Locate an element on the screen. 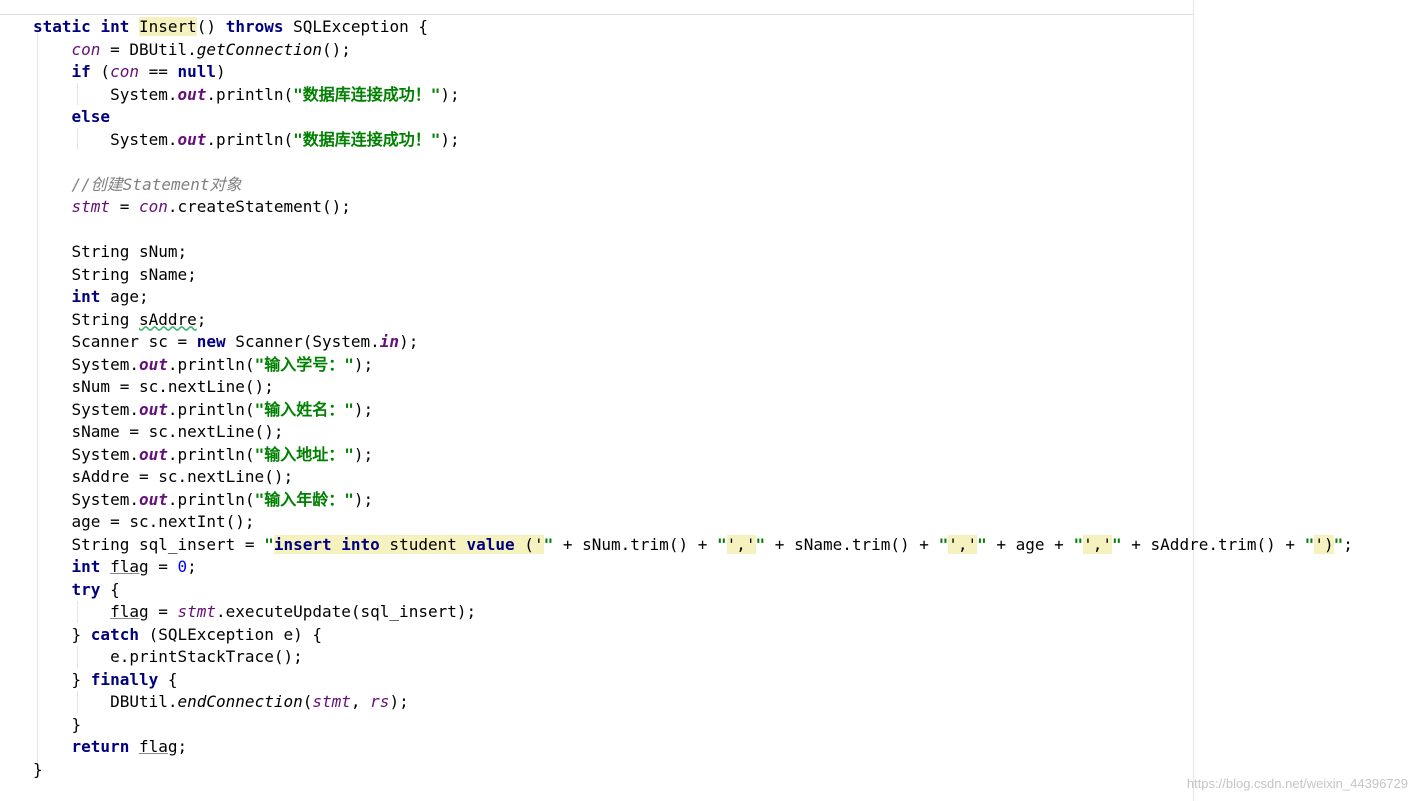  code-line: int flag = 0; is located at coordinates (693, 567).